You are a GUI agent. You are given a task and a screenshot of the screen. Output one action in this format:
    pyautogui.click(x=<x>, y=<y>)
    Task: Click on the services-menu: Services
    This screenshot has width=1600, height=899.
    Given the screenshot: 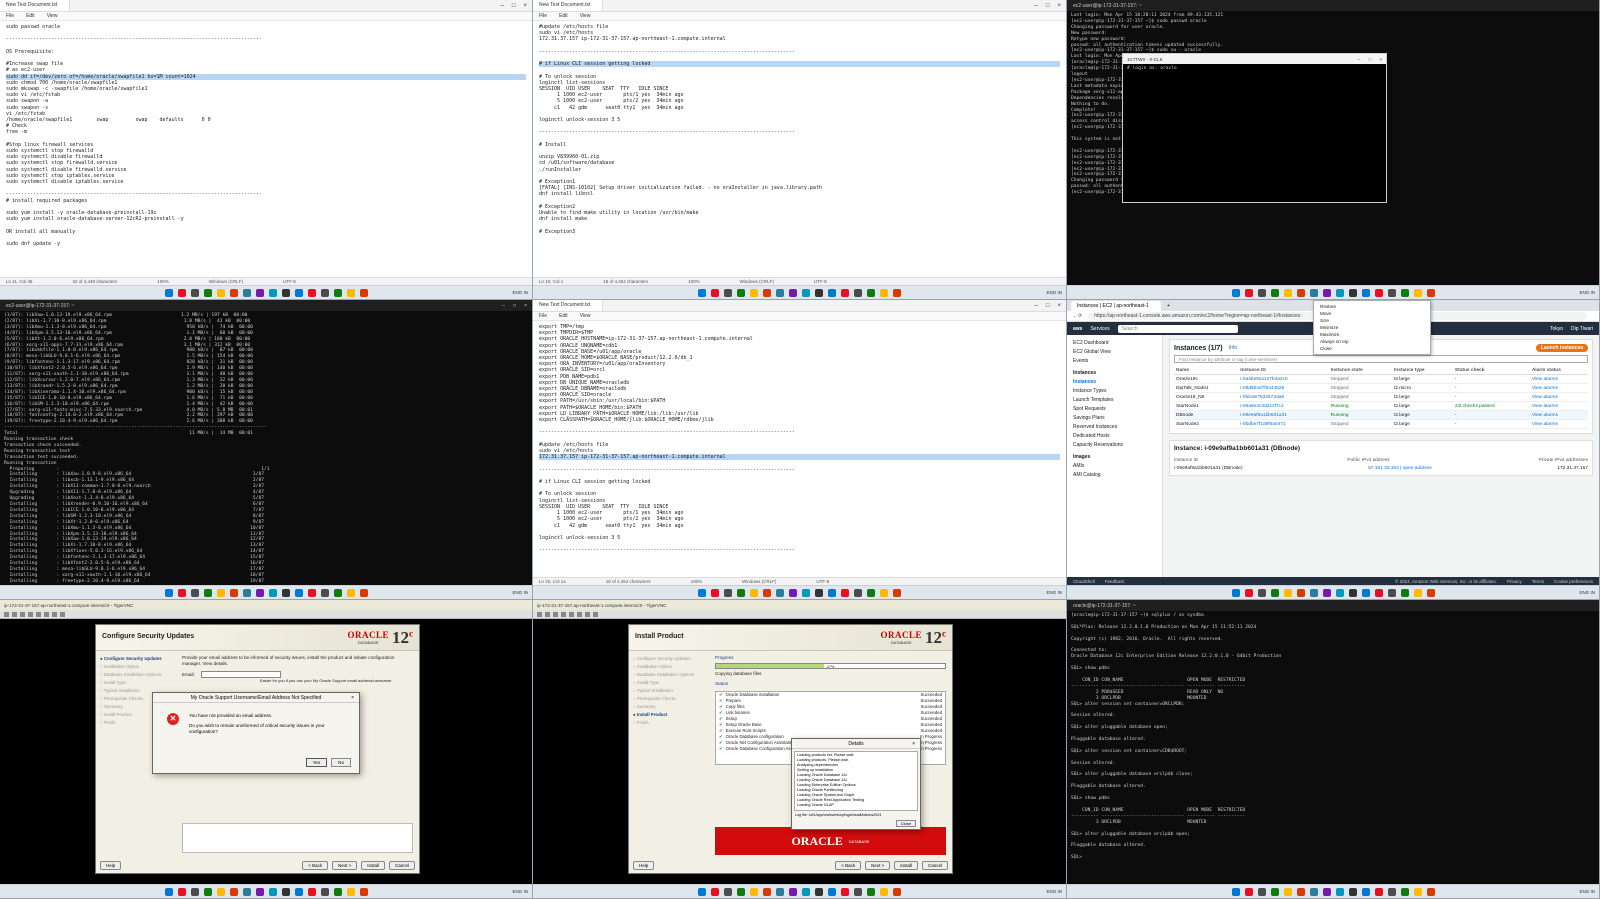 What is the action you would take?
    pyautogui.click(x=1099, y=329)
    